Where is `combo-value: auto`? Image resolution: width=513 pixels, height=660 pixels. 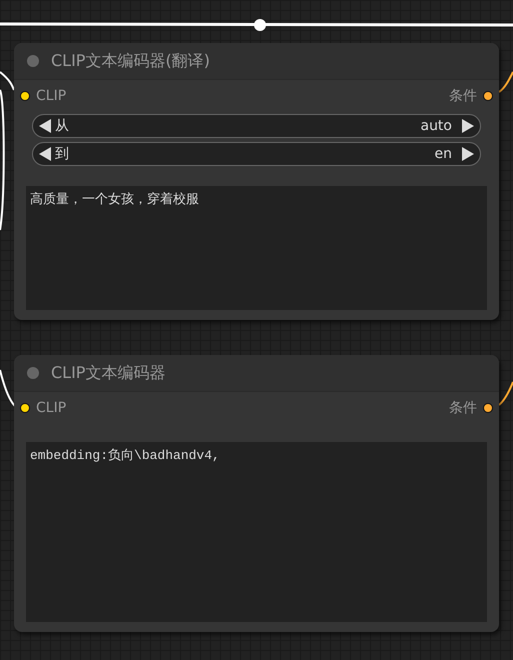 combo-value: auto is located at coordinates (436, 126).